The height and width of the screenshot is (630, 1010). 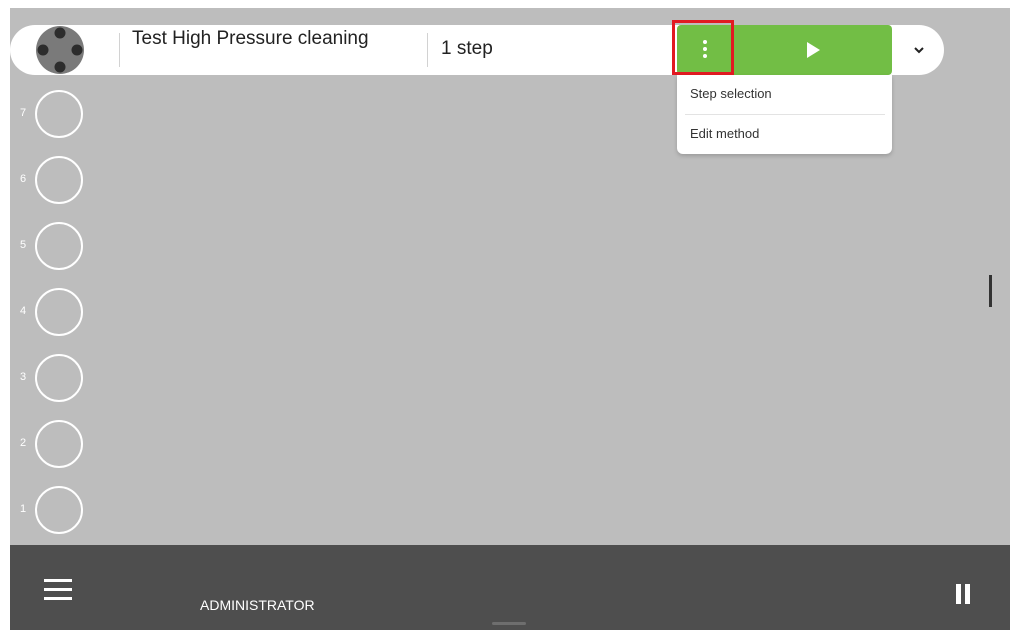 I want to click on slot-8: 8, so click(x=50, y=50).